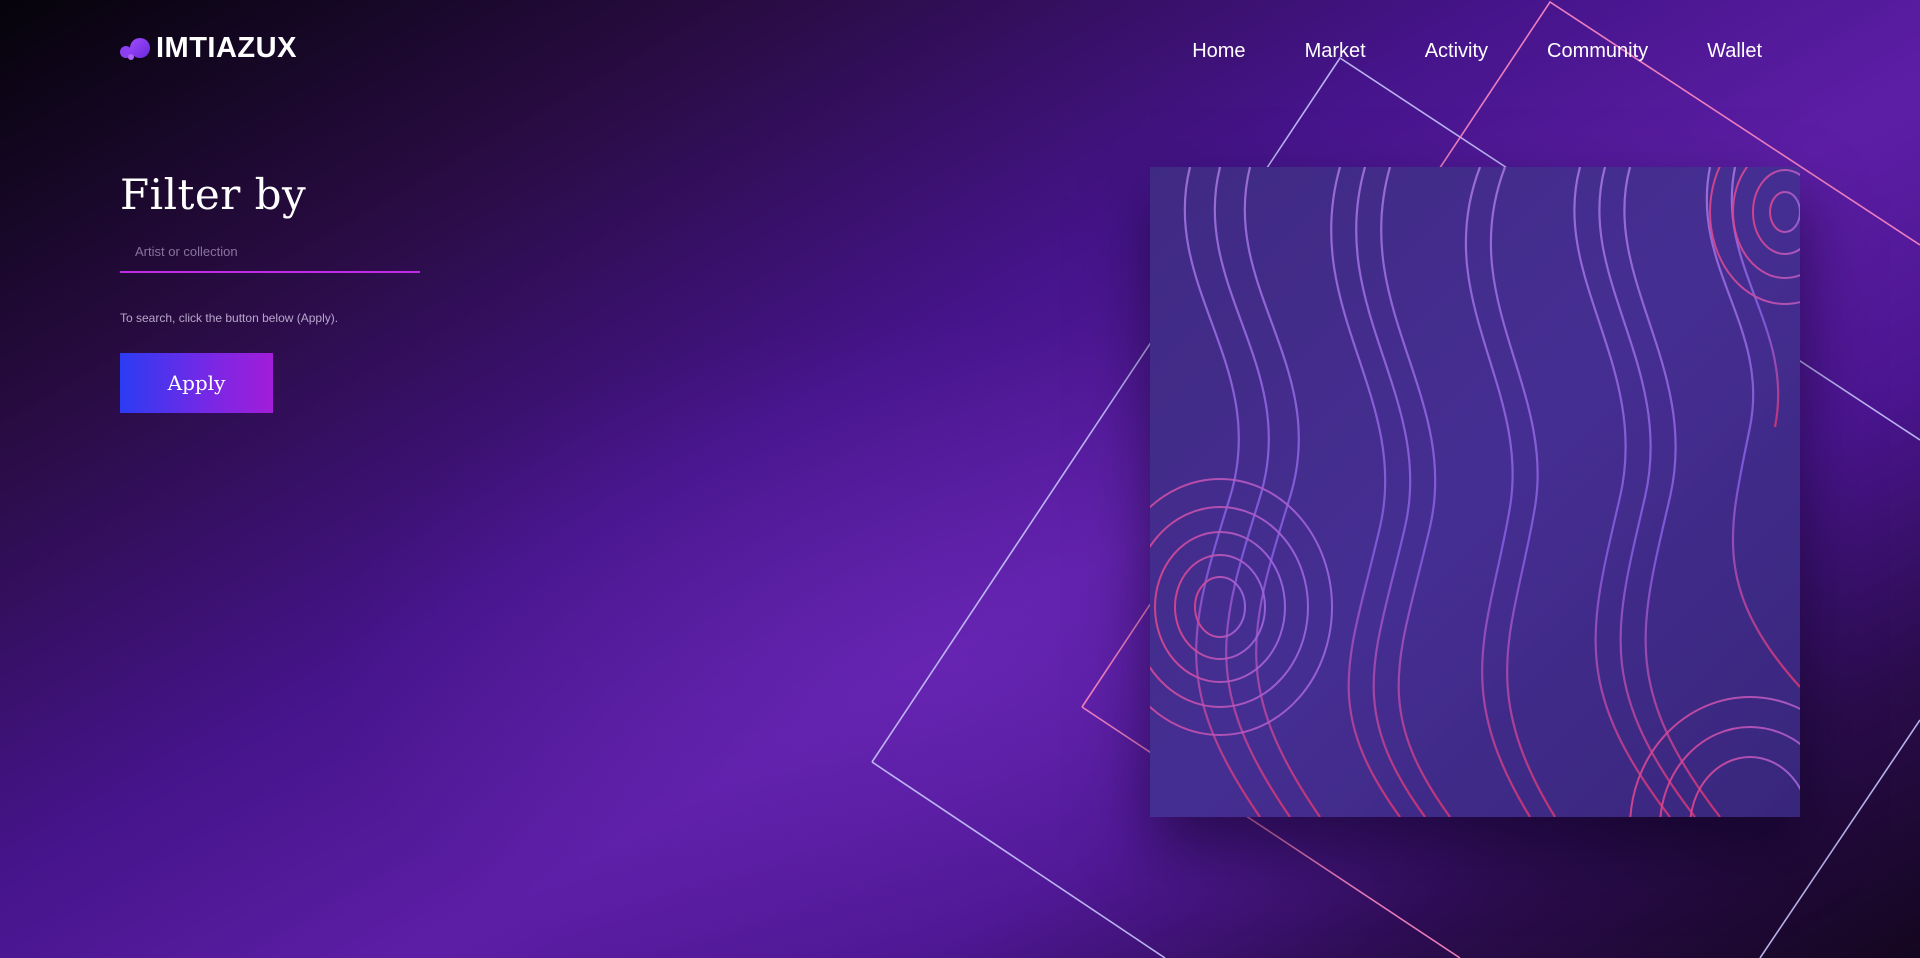 The image size is (1920, 958). I want to click on main-nav: Home Market Activity Community Wallet, so click(1477, 51).